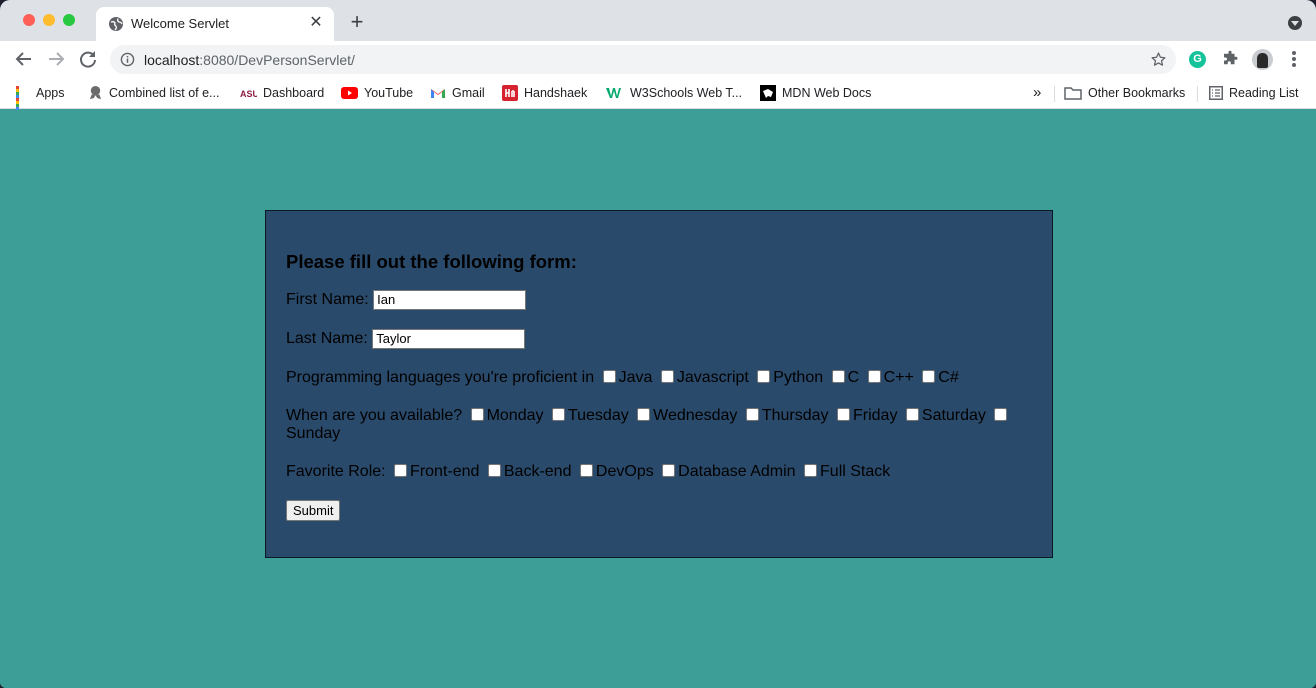 The width and height of the screenshot is (1316, 688). What do you see at coordinates (695, 415) in the screenshot?
I see `option-label: Wednesday` at bounding box center [695, 415].